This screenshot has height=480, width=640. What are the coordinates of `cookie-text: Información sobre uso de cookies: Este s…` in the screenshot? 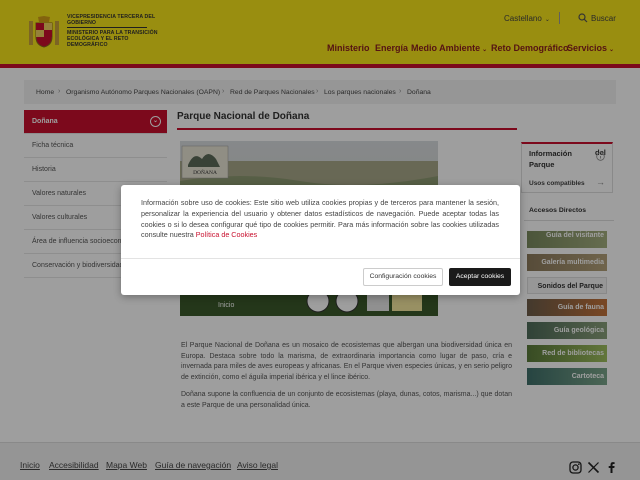 It's located at (320, 219).